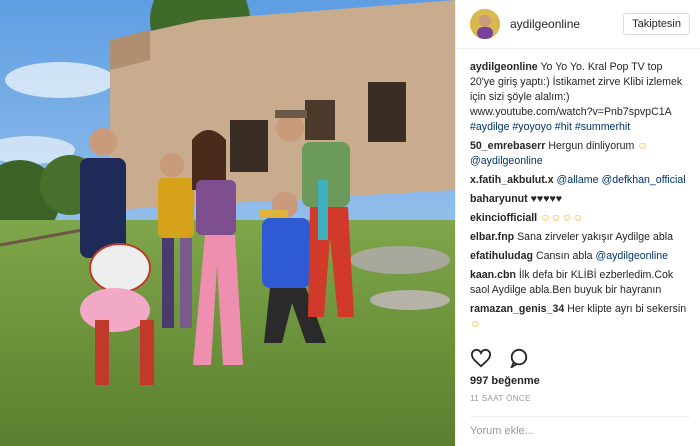 This screenshot has height=446, width=700. What do you see at coordinates (501, 256) in the screenshot?
I see `comment-username: efatihuludag` at bounding box center [501, 256].